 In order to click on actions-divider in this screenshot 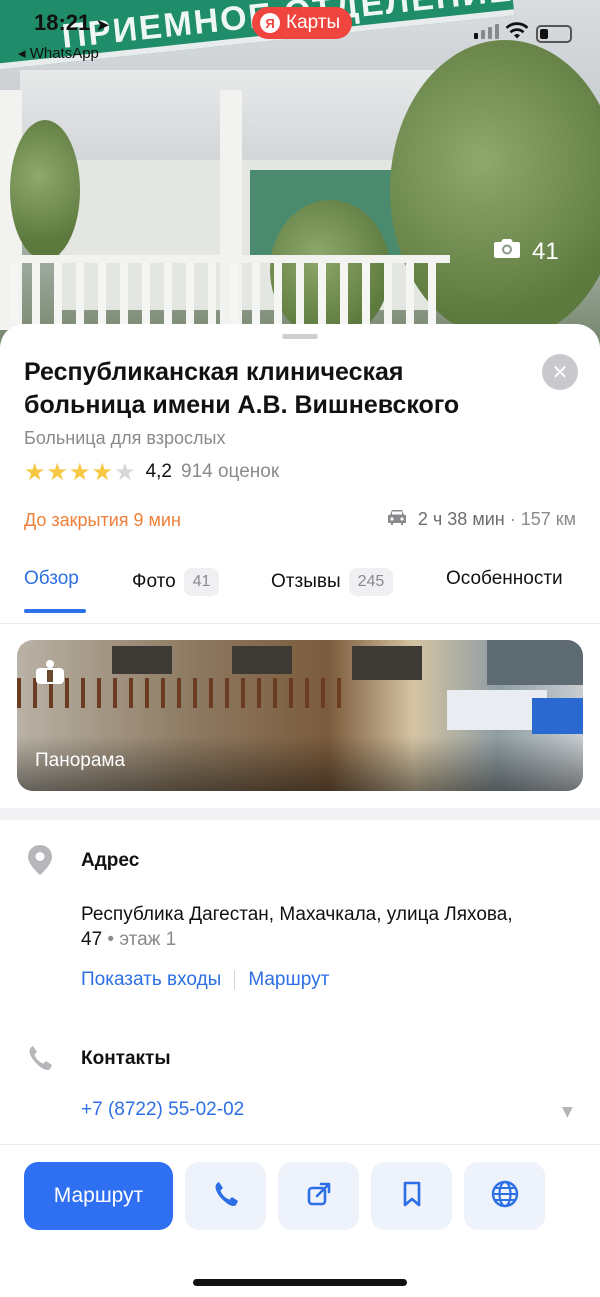, I will do `click(300, 1144)`.